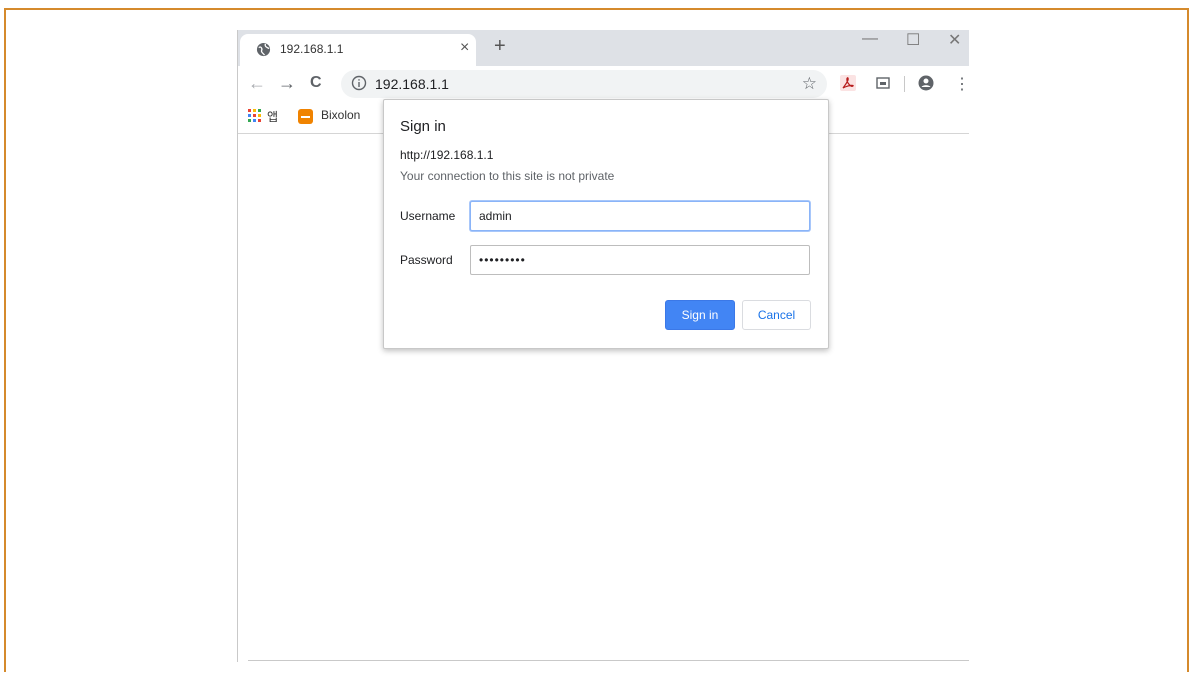  Describe the element at coordinates (412, 84) in the screenshot. I see `url-text: 192.168.1.1` at that location.